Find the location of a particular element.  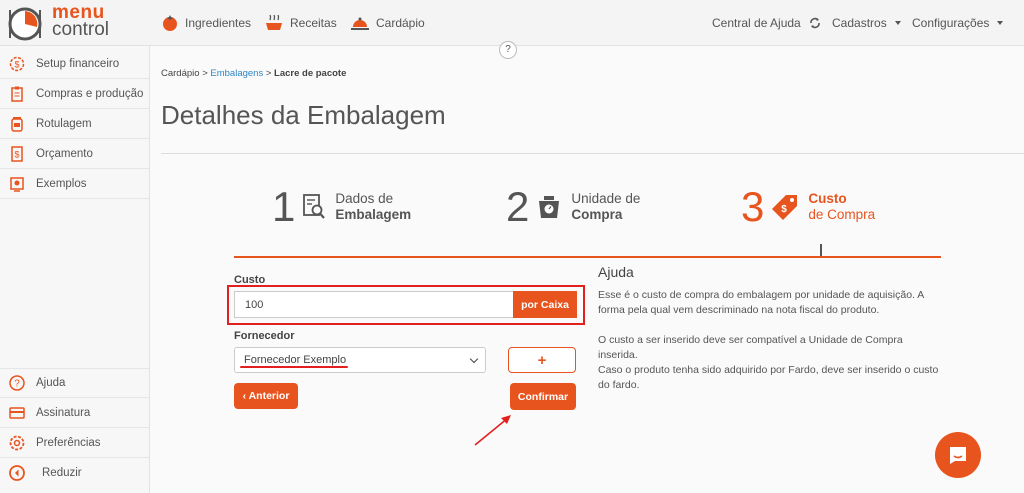

sidebar-item-label: Assinatura is located at coordinates (63, 412).